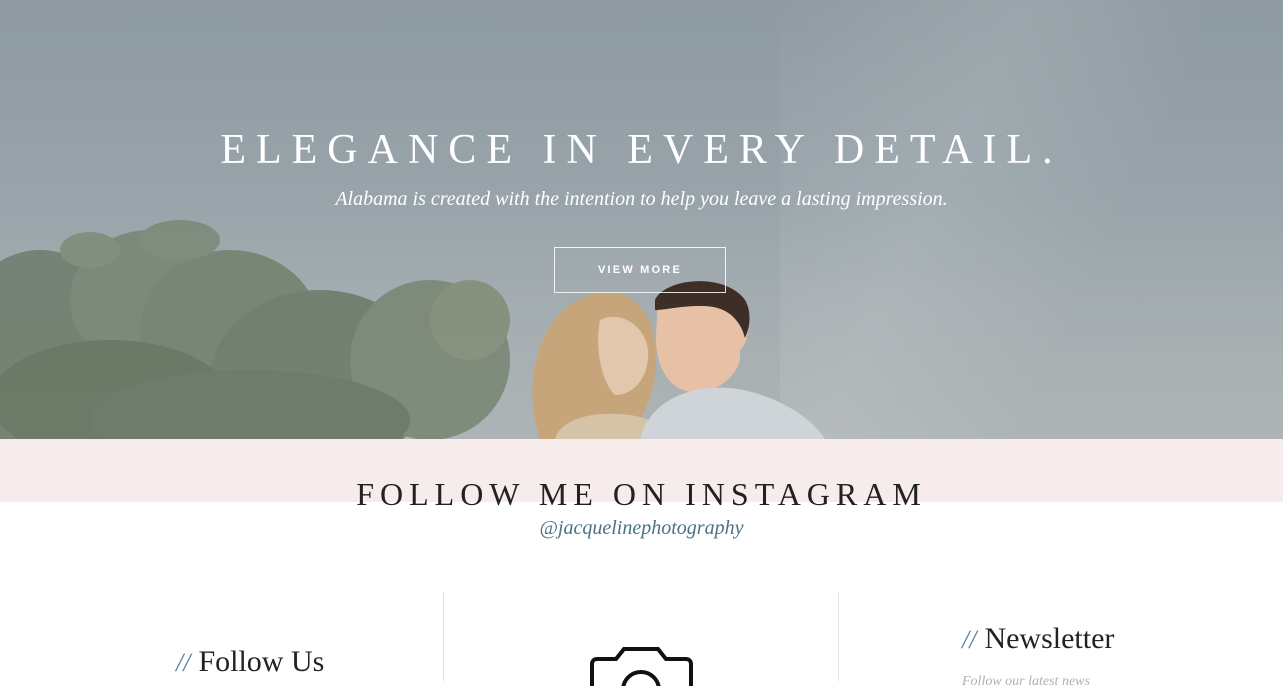 The height and width of the screenshot is (690, 1283). What do you see at coordinates (1026, 681) in the screenshot?
I see `newsletter-subtext: Follow our latest news` at bounding box center [1026, 681].